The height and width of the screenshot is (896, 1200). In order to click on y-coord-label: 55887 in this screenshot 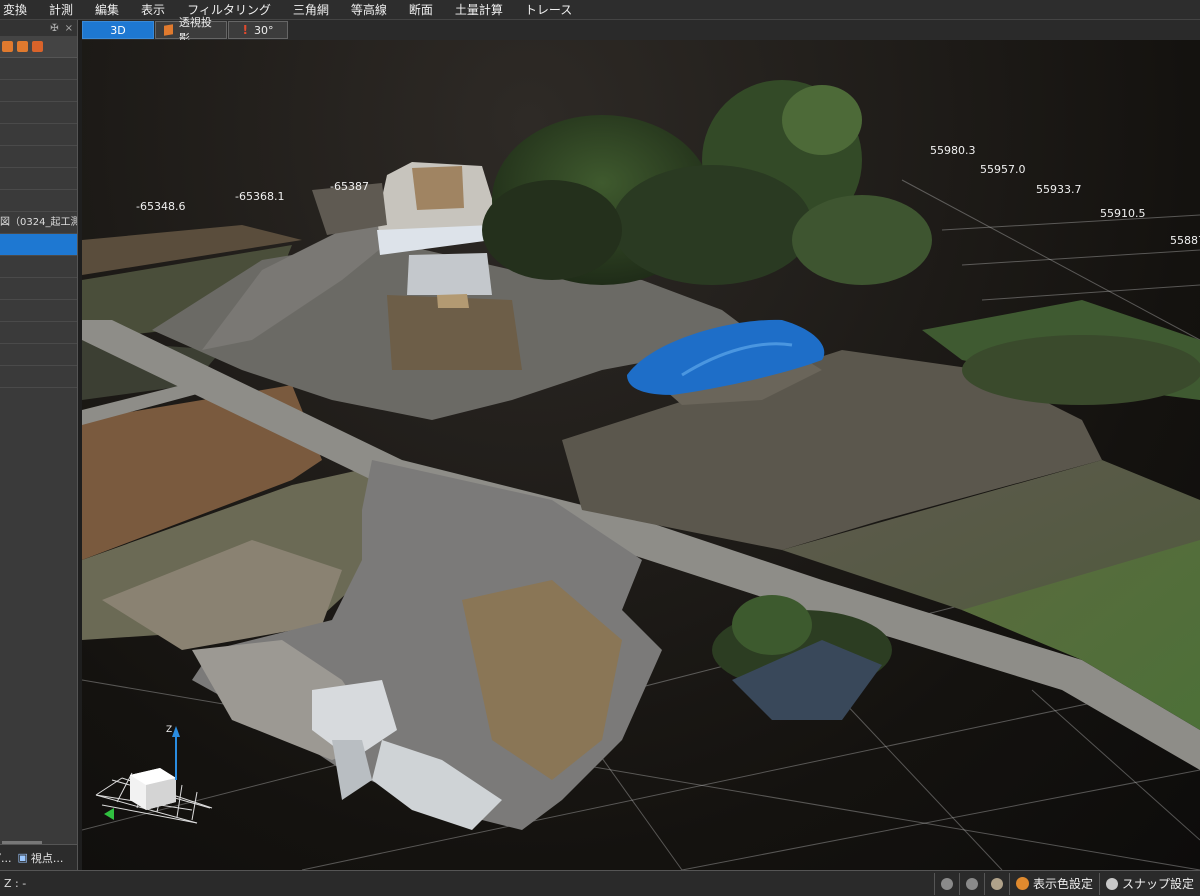, I will do `click(1185, 240)`.